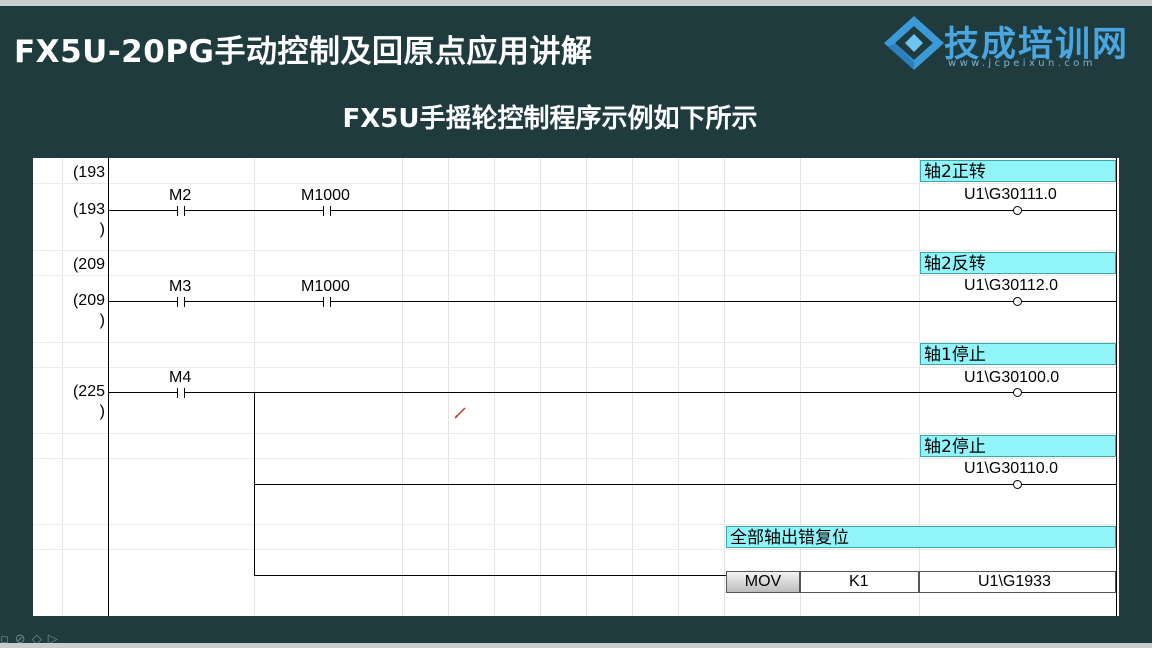 This screenshot has width=1152, height=648. I want to click on slide-subtitle: FX5U手摇轮控制程序示例如下所示, so click(550, 119).